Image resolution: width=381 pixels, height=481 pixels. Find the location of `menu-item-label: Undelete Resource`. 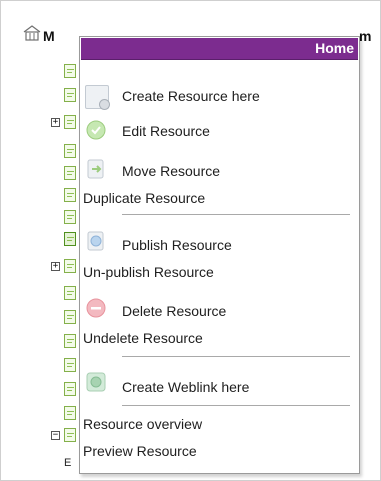

menu-item-label: Undelete Resource is located at coordinates (143, 338).